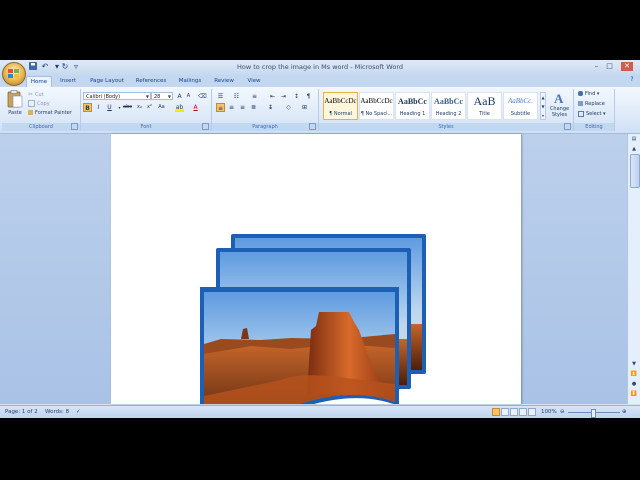  Describe the element at coordinates (634, 364) in the screenshot. I see `scroll-down-icon: ▼` at that location.